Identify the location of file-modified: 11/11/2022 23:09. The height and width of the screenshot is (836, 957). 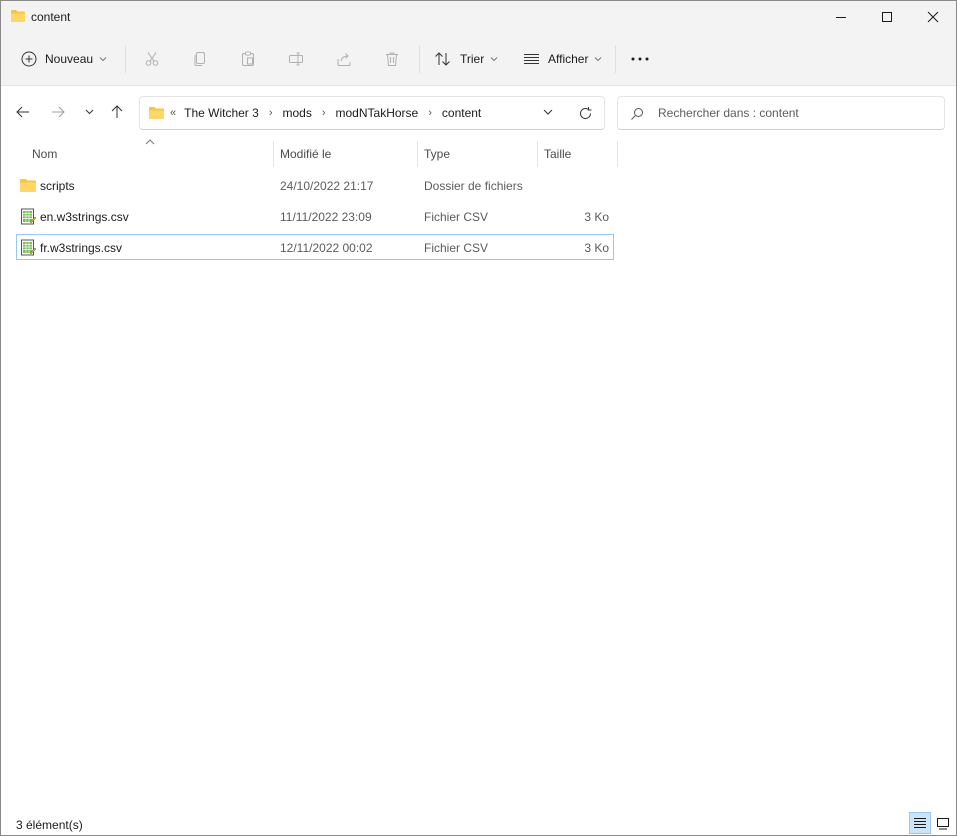
(326, 217).